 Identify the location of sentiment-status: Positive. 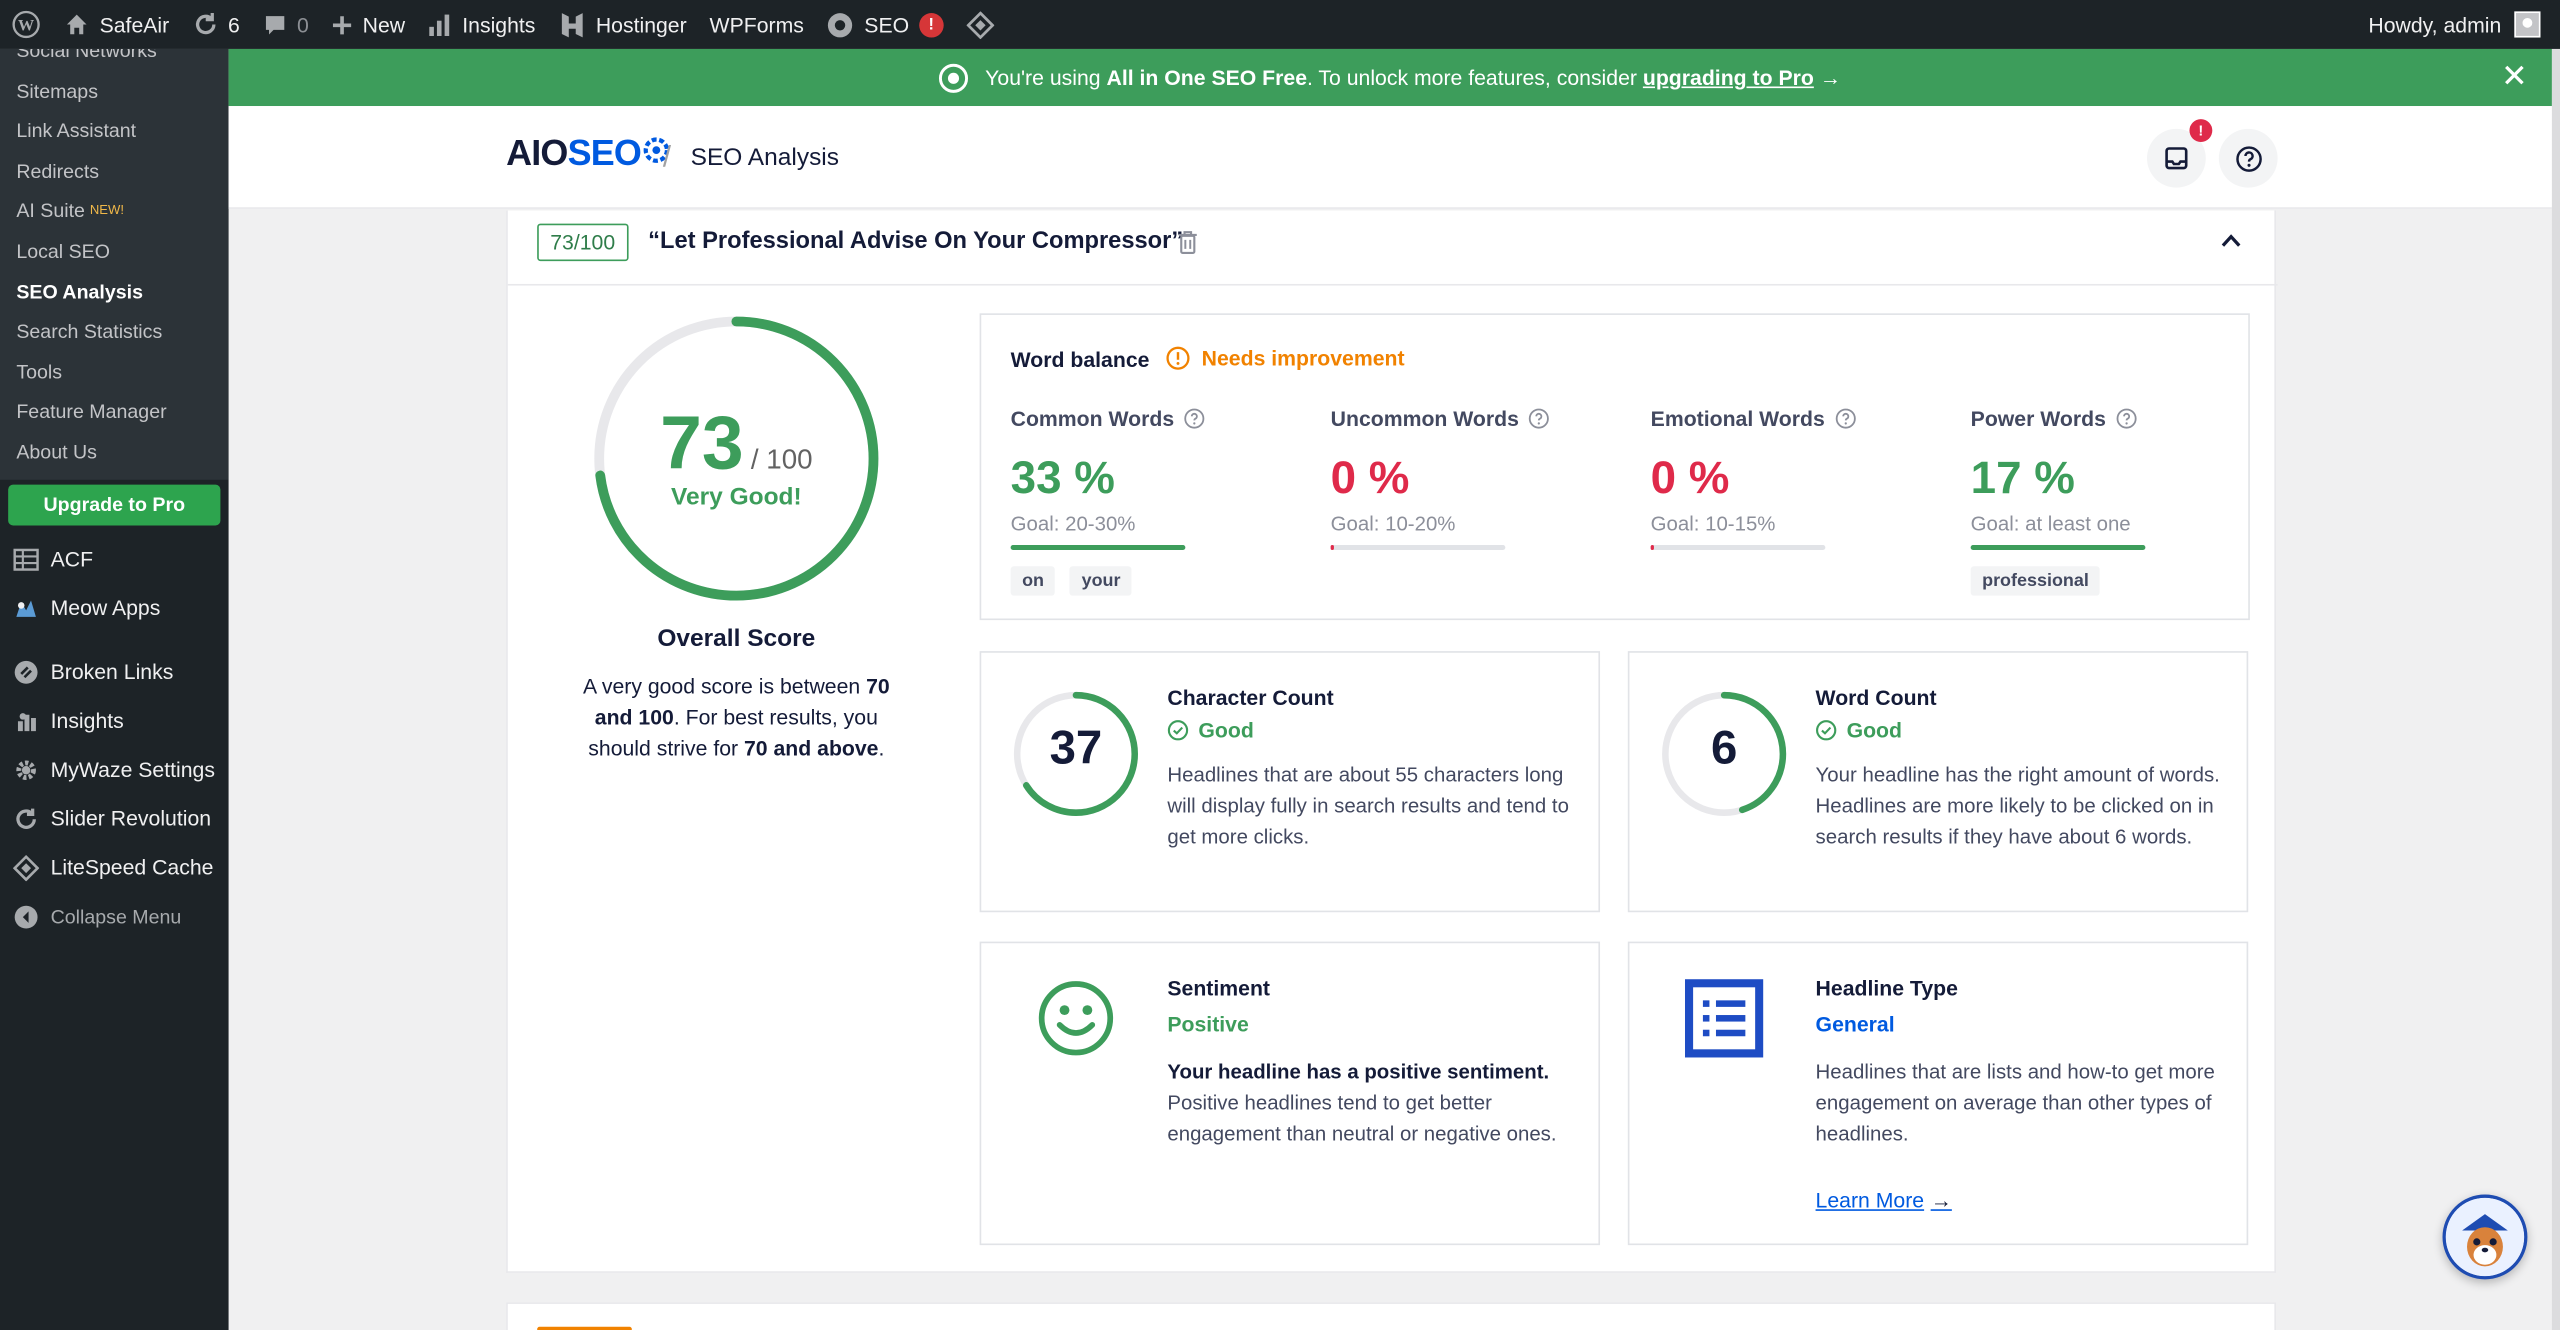
(1208, 1024).